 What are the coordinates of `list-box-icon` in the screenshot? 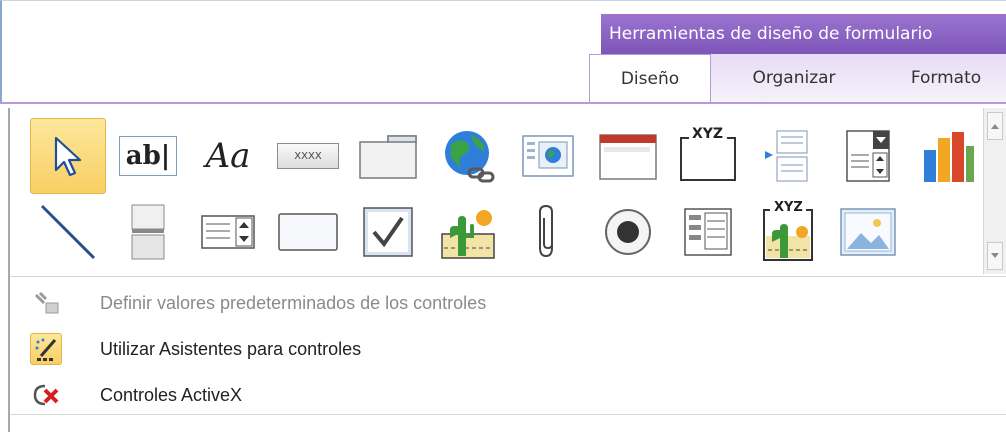 It's located at (228, 232).